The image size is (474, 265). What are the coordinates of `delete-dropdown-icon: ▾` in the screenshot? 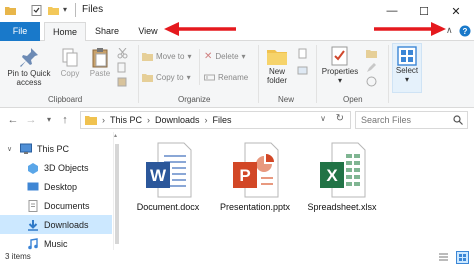 It's located at (243, 56).